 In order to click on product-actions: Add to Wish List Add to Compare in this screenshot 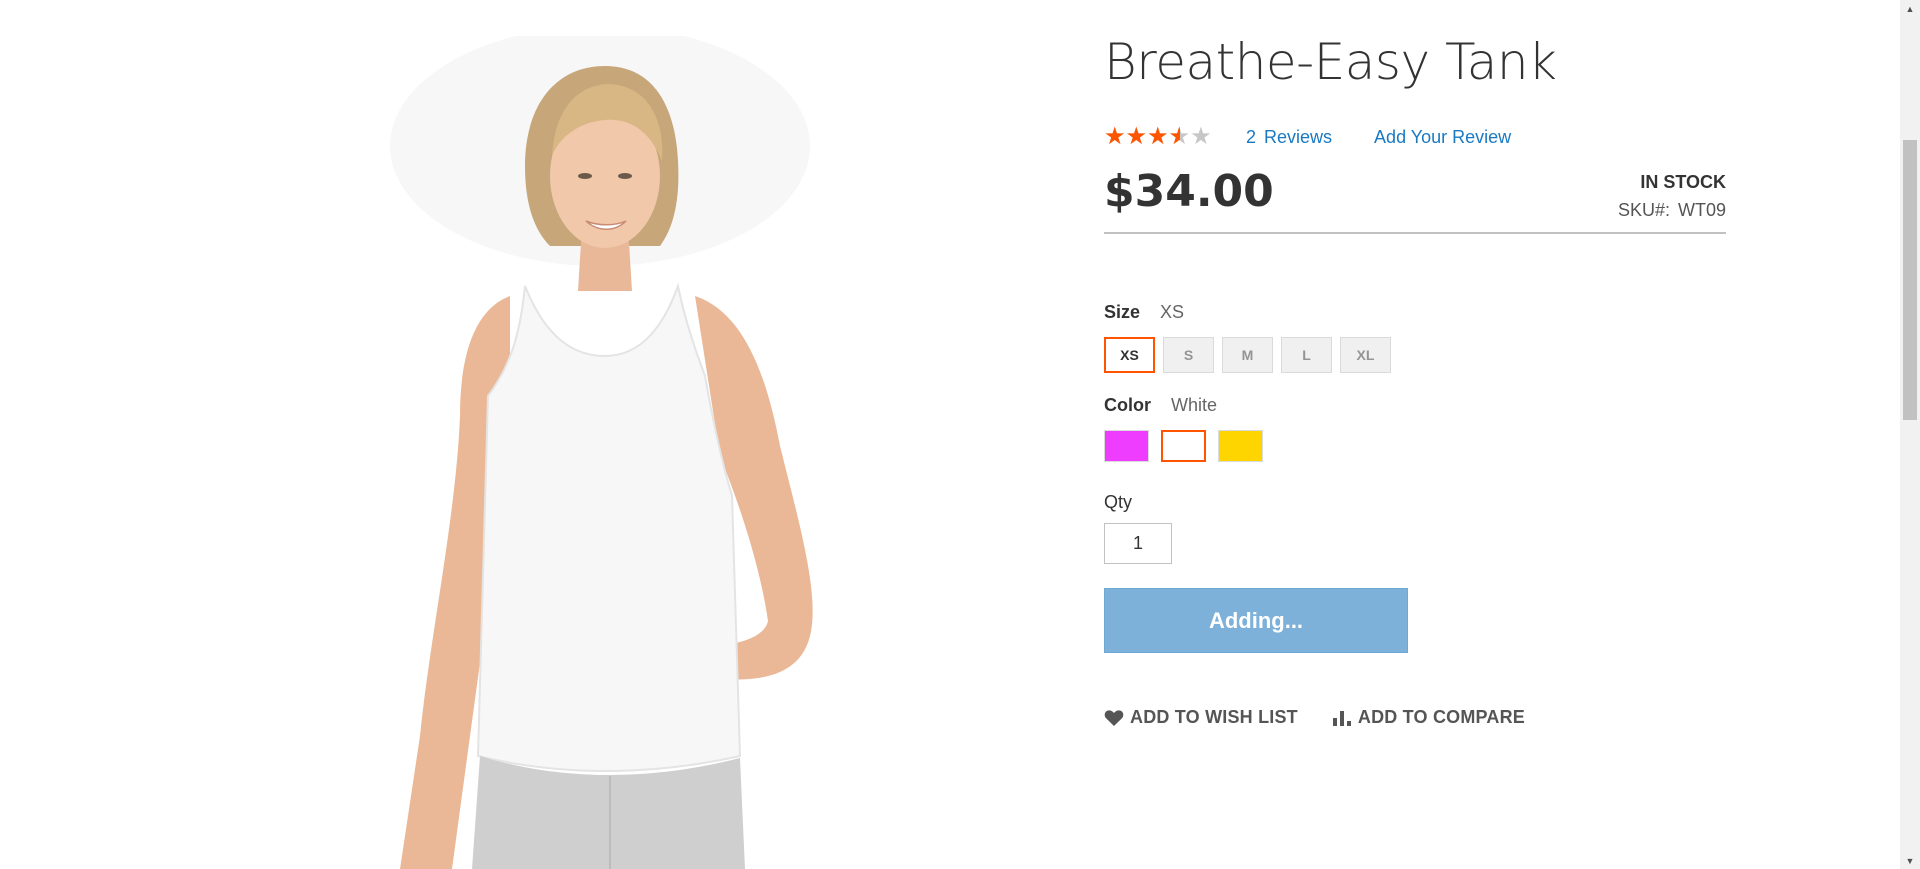, I will do `click(1415, 717)`.